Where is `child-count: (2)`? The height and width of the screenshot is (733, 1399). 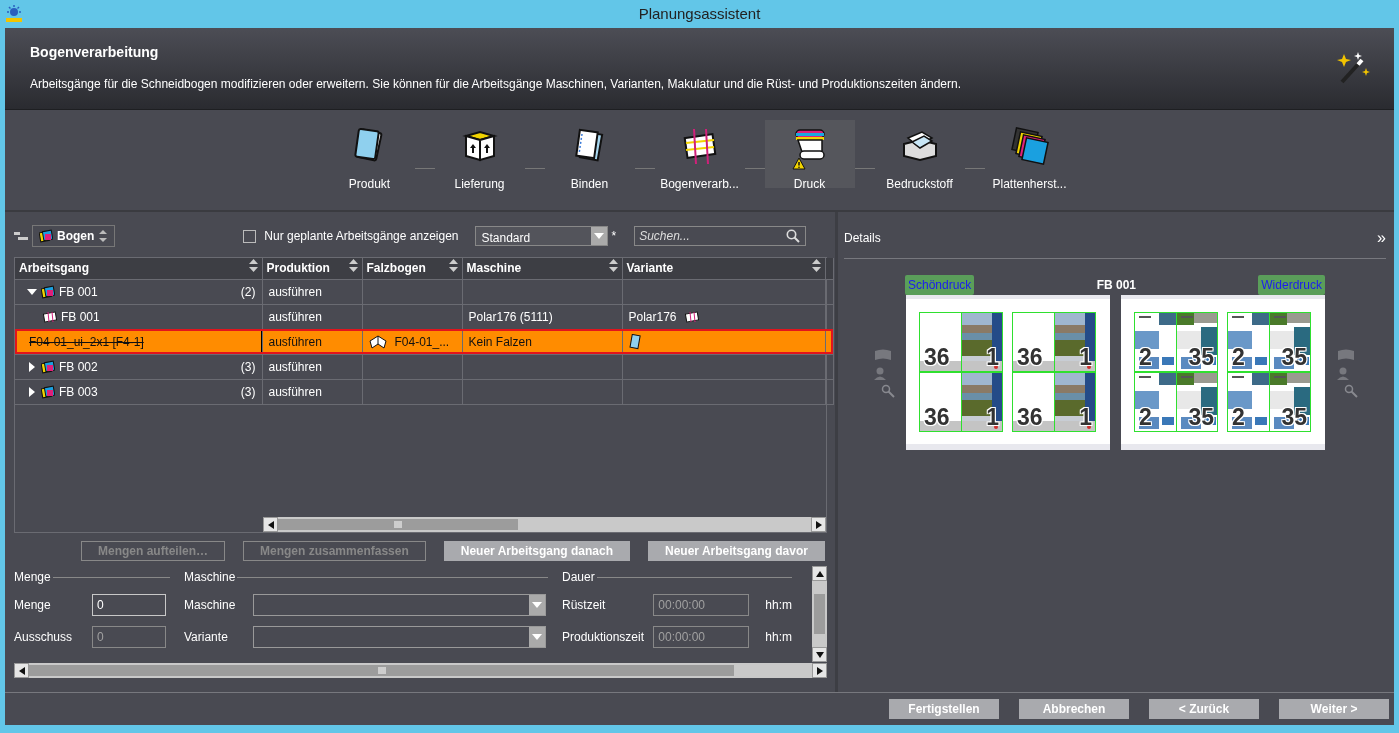
child-count: (2) is located at coordinates (248, 292).